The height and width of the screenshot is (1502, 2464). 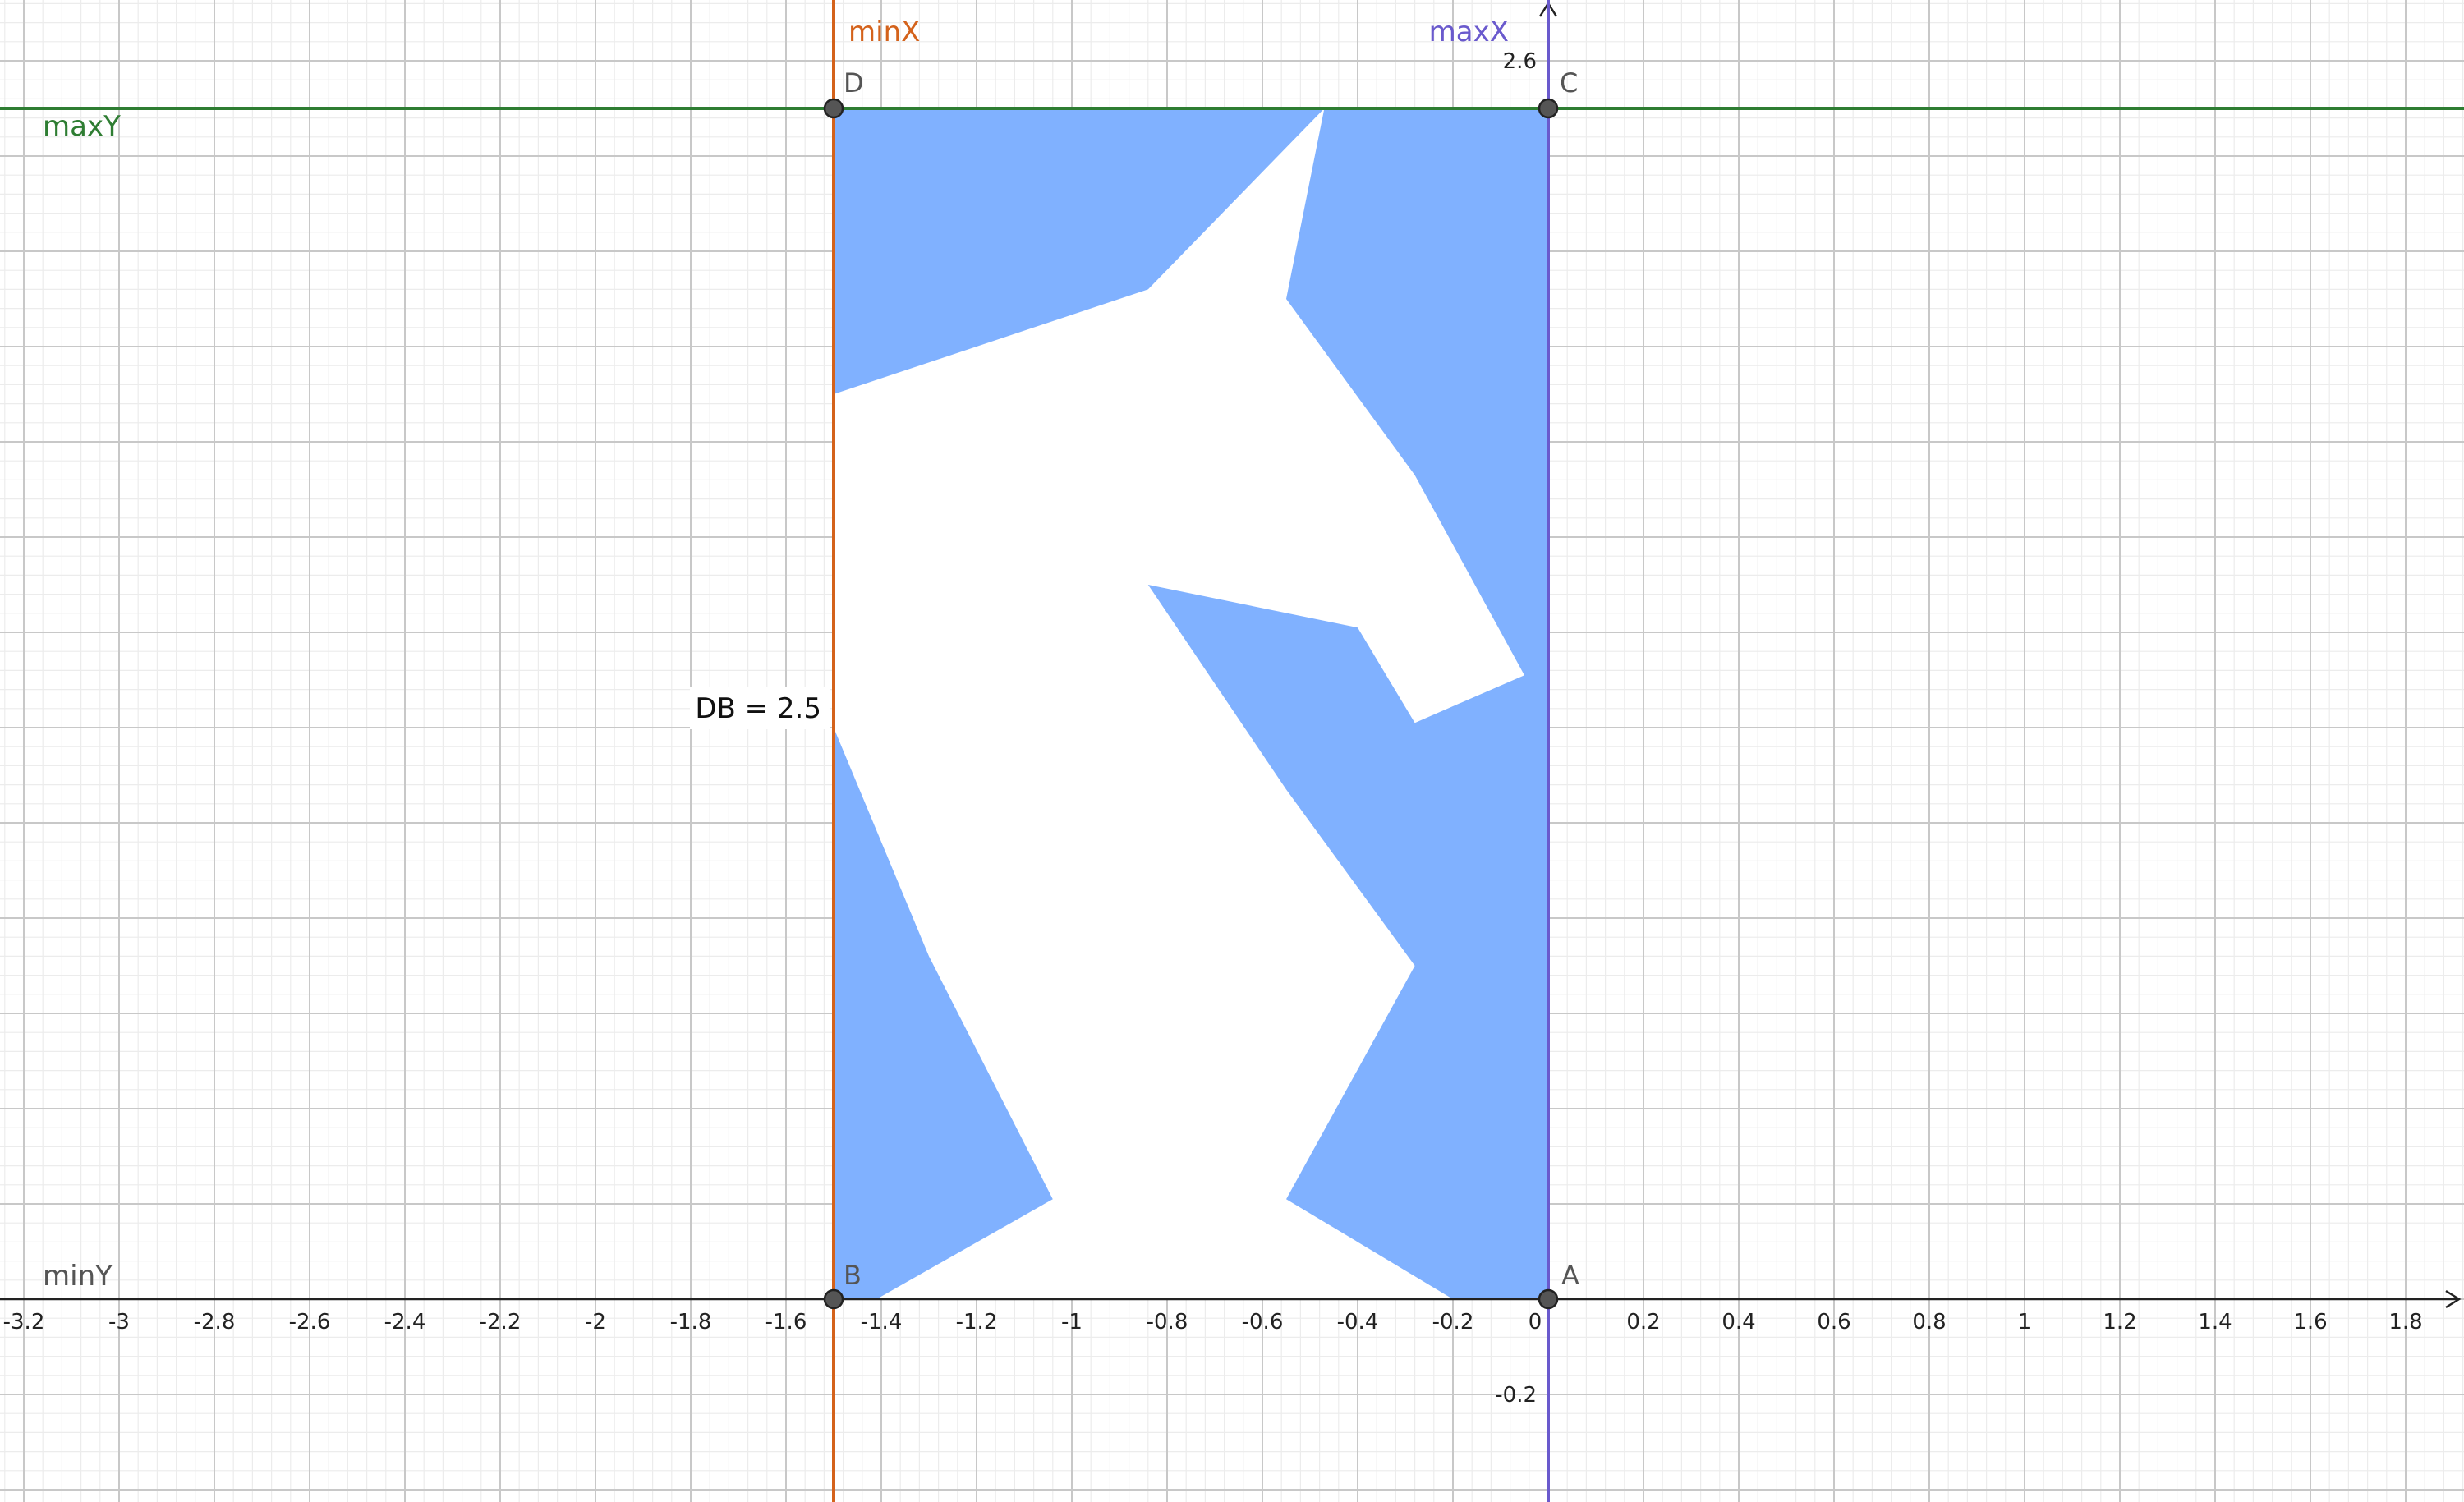 What do you see at coordinates (1263, 1322) in the screenshot?
I see `x-tick-label: -0.6` at bounding box center [1263, 1322].